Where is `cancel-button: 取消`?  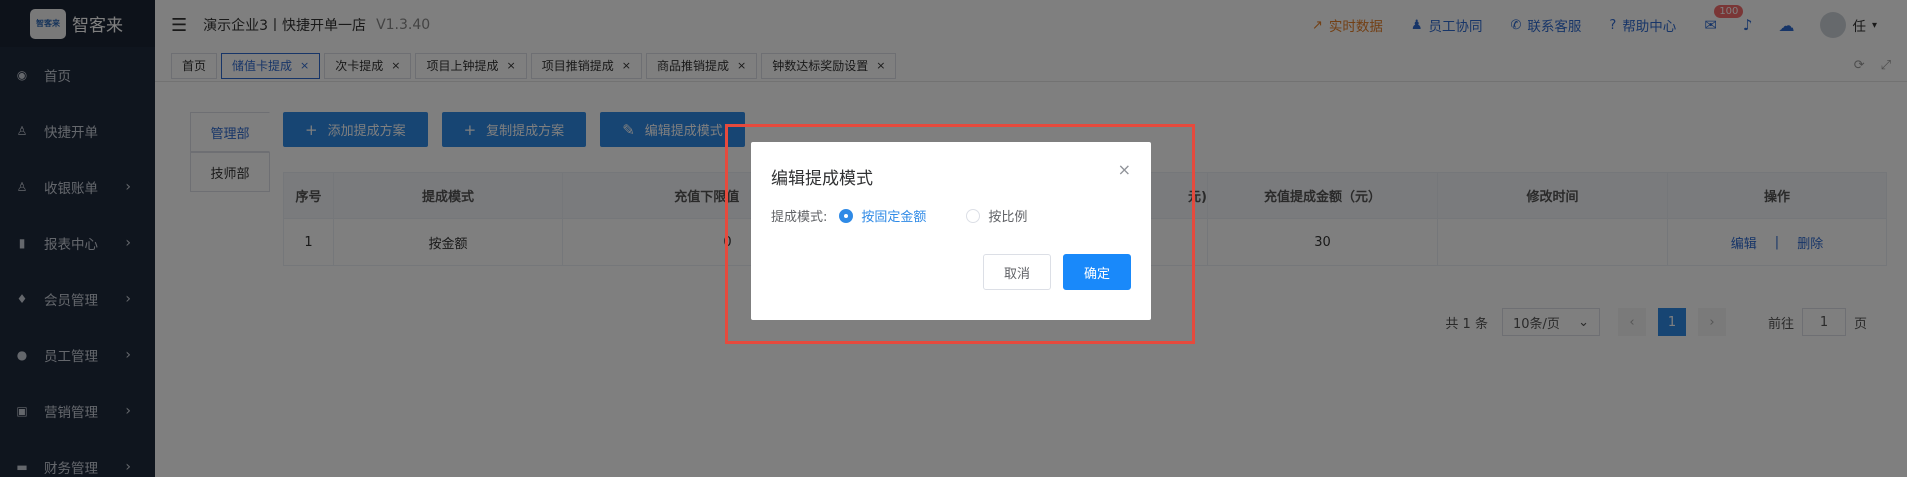
cancel-button: 取消 is located at coordinates (1016, 272).